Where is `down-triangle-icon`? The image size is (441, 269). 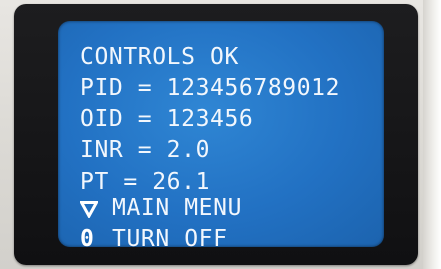 down-triangle-icon is located at coordinates (89, 209).